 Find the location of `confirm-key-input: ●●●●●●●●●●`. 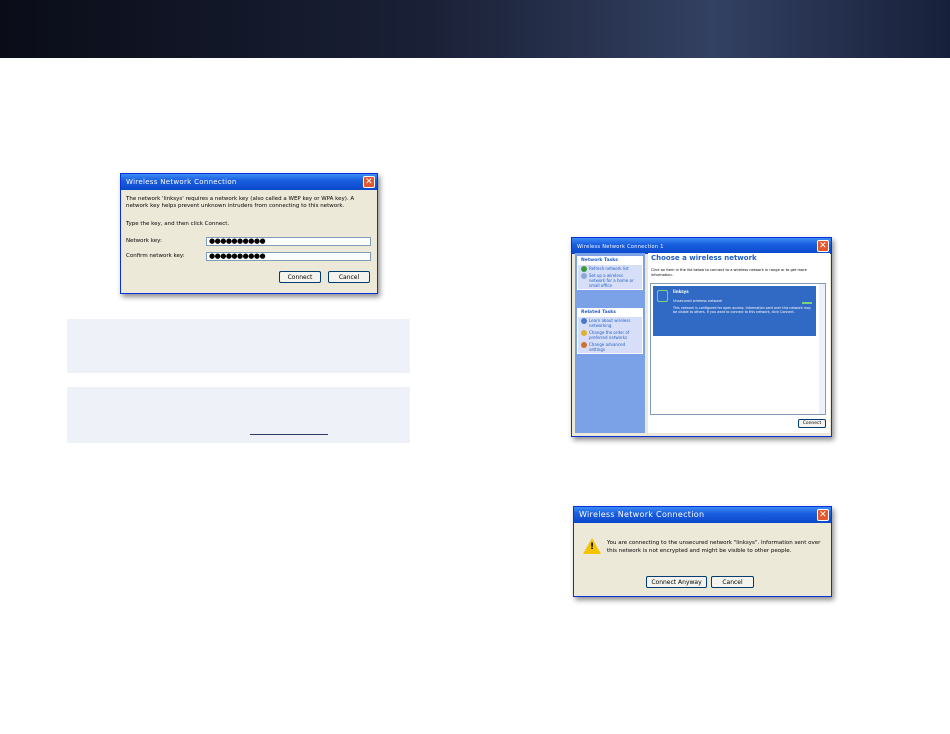

confirm-key-input: ●●●●●●●●●● is located at coordinates (288, 256).